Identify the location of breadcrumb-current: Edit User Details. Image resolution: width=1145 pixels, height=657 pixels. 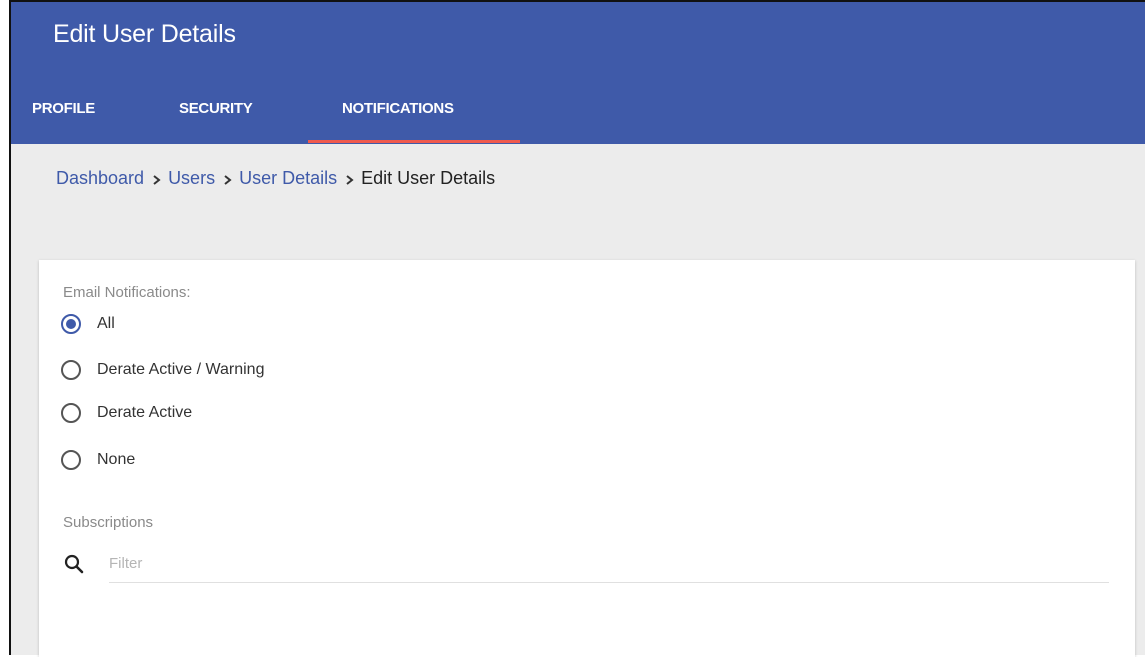
(428, 178).